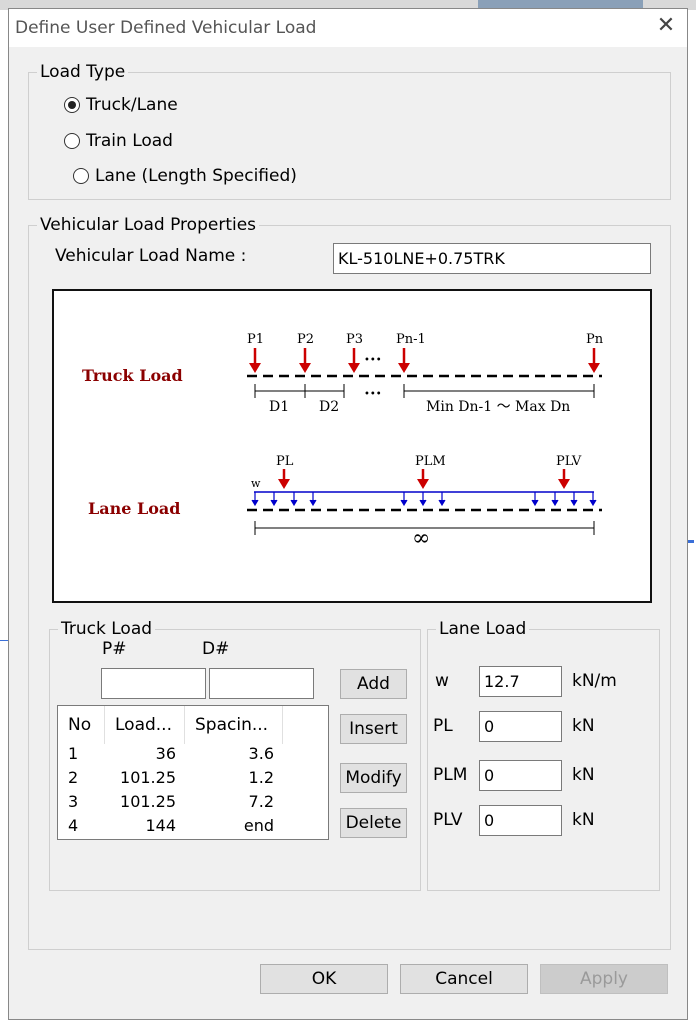 The height and width of the screenshot is (1026, 696). Describe the element at coordinates (520, 726) in the screenshot. I see `lane-pl-input: 0` at that location.